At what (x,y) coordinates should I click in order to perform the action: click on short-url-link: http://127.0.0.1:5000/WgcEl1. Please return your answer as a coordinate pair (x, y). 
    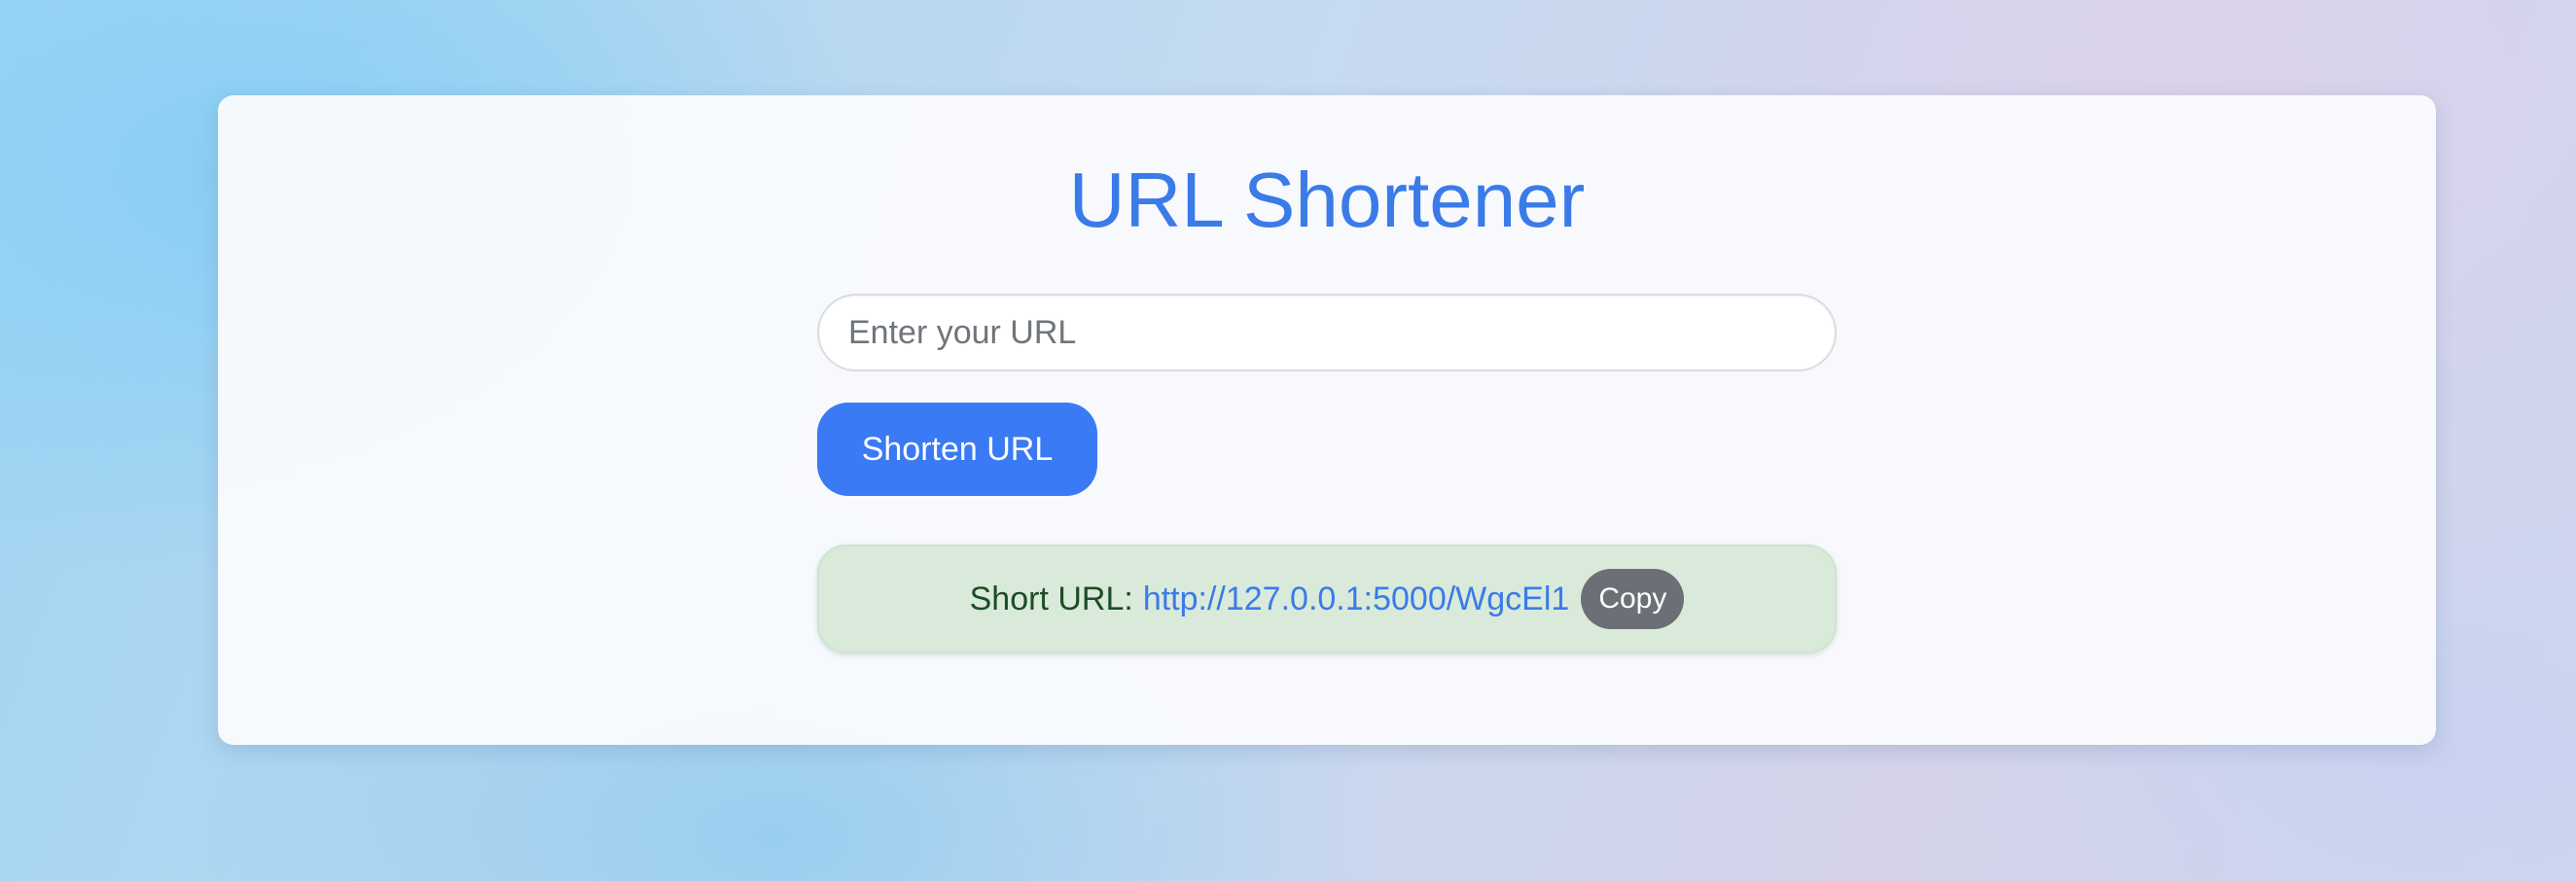
    Looking at the image, I should click on (1356, 599).